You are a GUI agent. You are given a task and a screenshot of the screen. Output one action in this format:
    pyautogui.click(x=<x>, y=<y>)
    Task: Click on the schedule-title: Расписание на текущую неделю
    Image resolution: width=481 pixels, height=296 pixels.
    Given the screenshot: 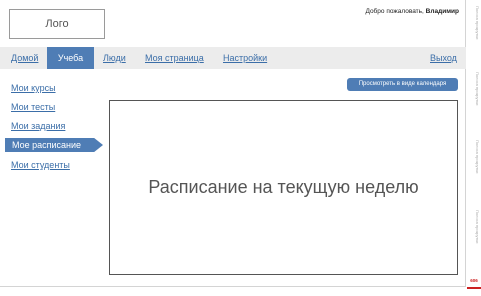 What is the action you would take?
    pyautogui.click(x=283, y=187)
    